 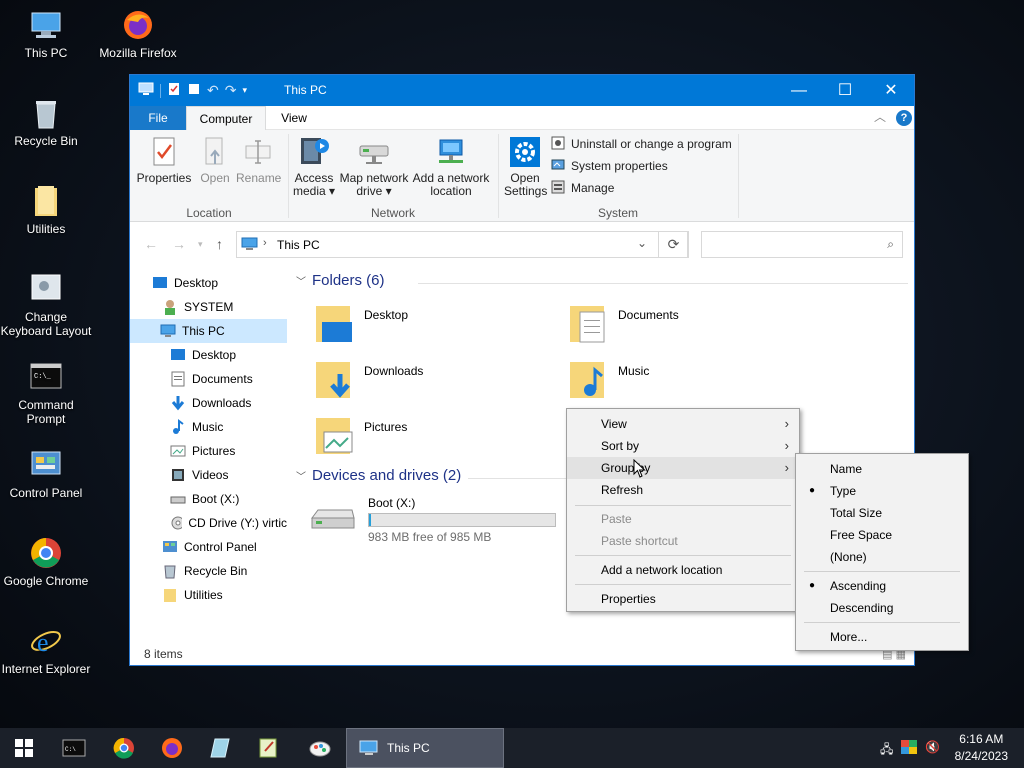 I want to click on maximize-button: ☐, so click(x=845, y=90).